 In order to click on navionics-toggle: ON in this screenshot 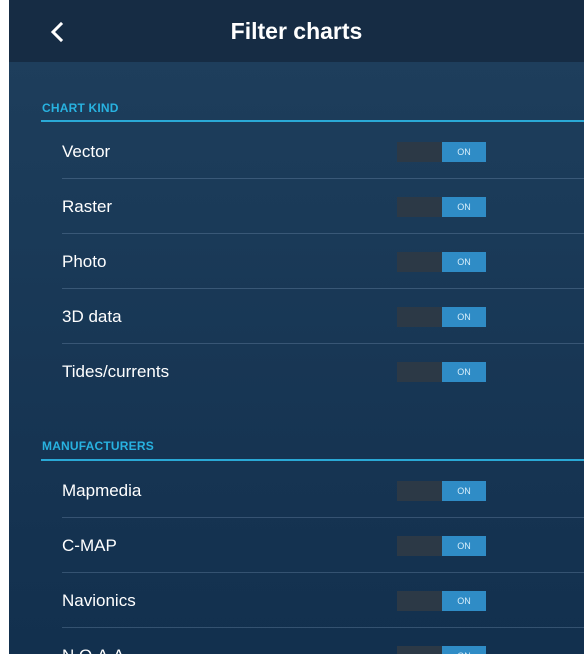, I will do `click(441, 600)`.